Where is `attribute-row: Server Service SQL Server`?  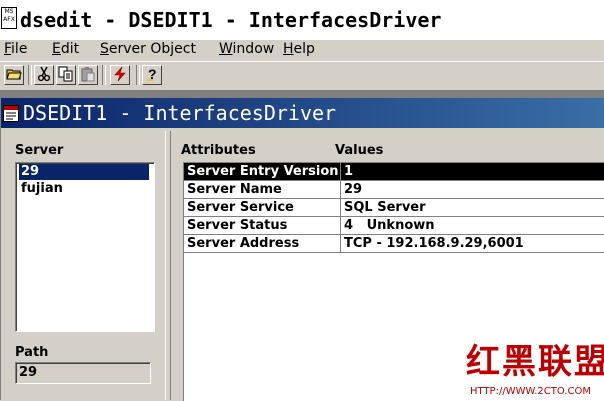 attribute-row: Server Service SQL Server is located at coordinates (394, 208).